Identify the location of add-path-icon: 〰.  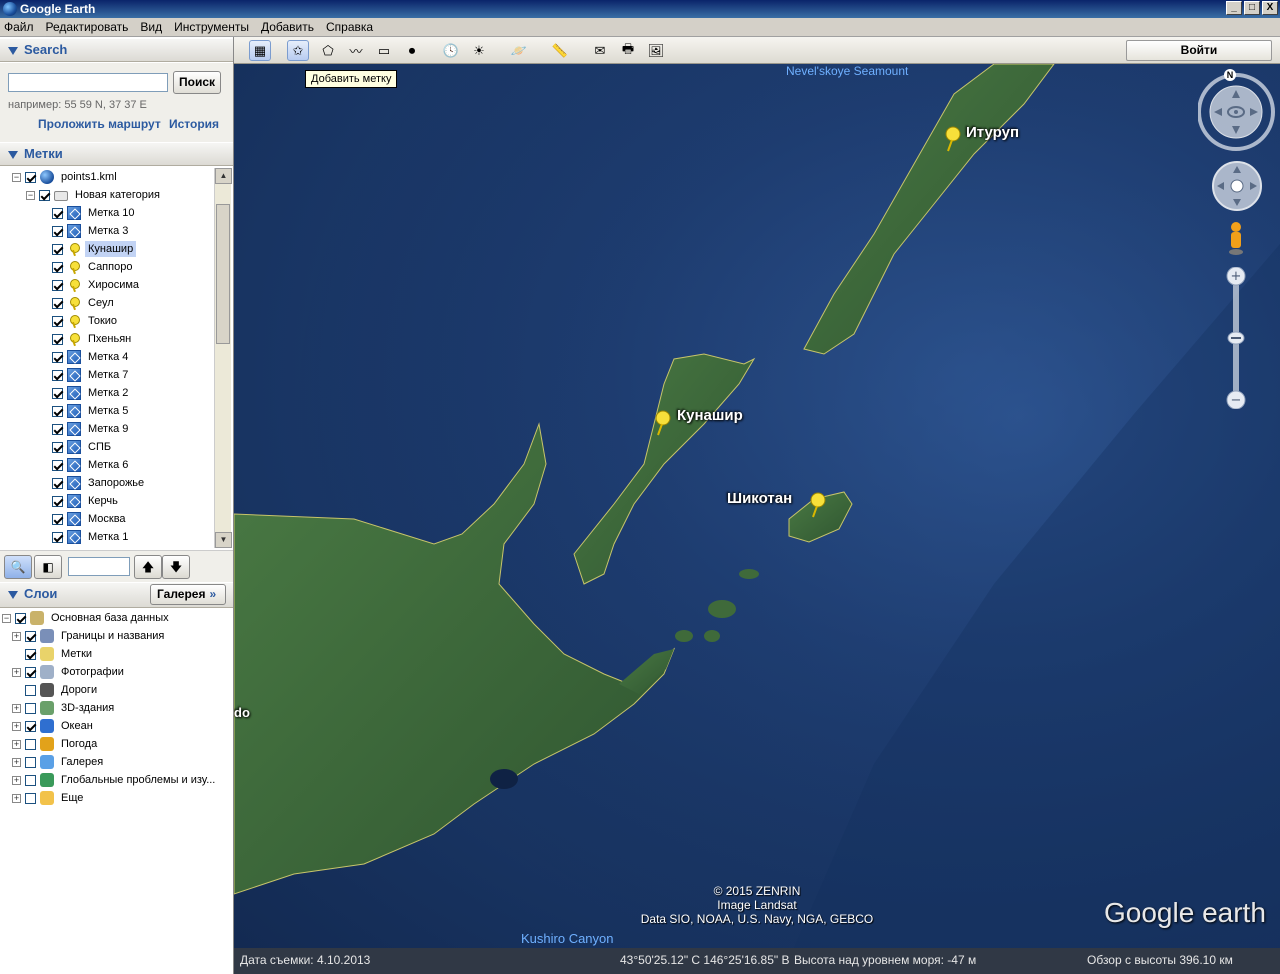
(356, 50).